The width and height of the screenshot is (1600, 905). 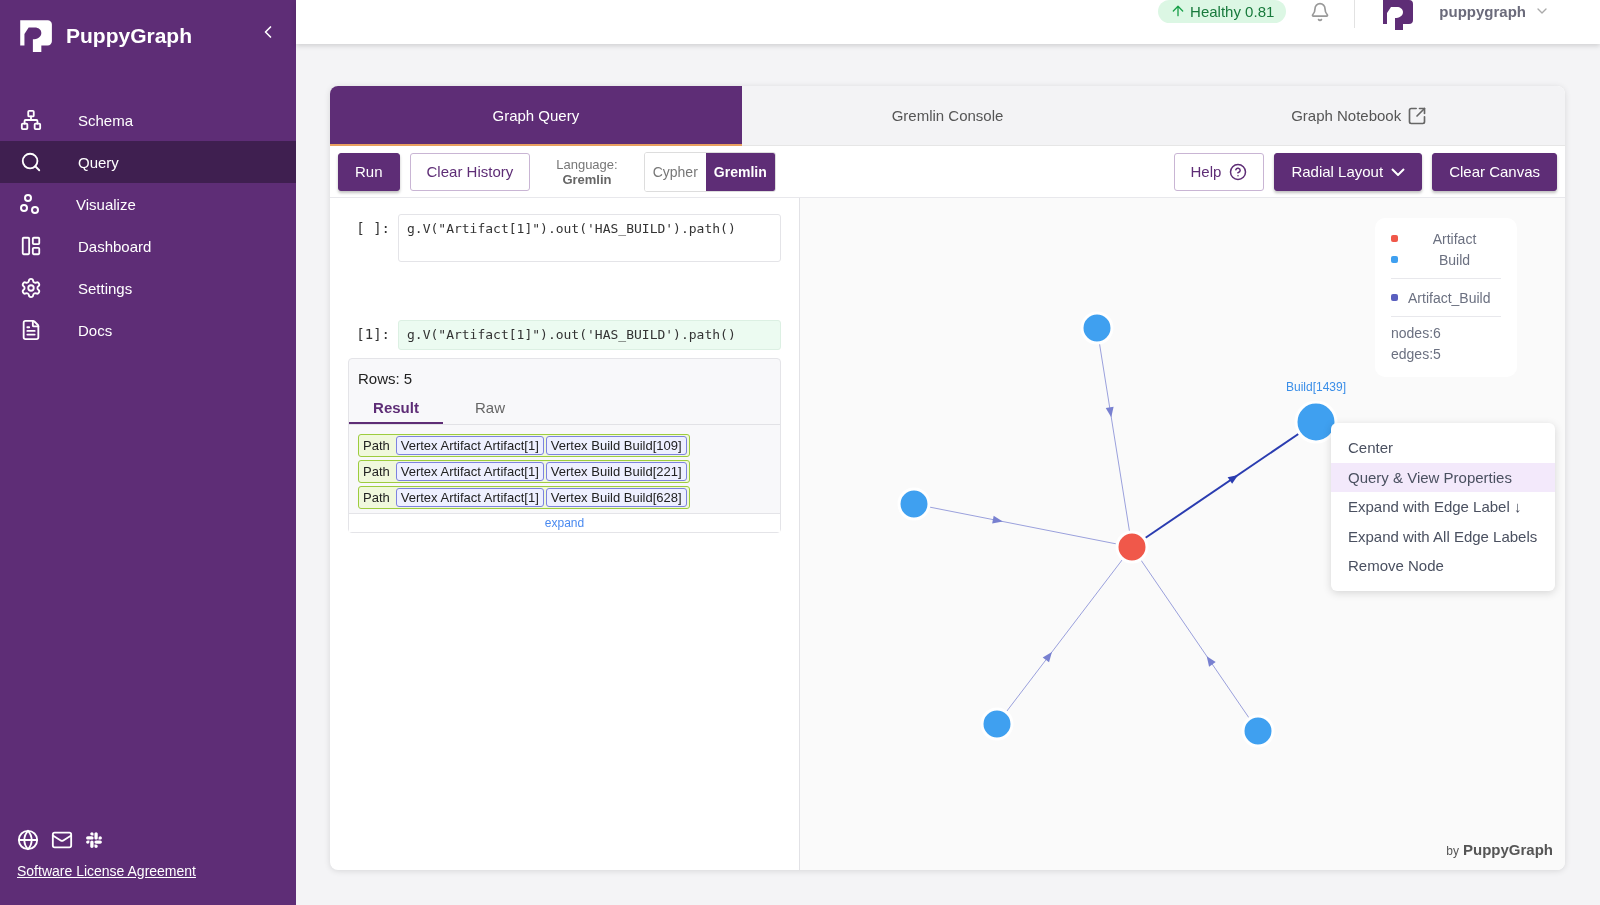 I want to click on artifact-node, so click(x=1132, y=547).